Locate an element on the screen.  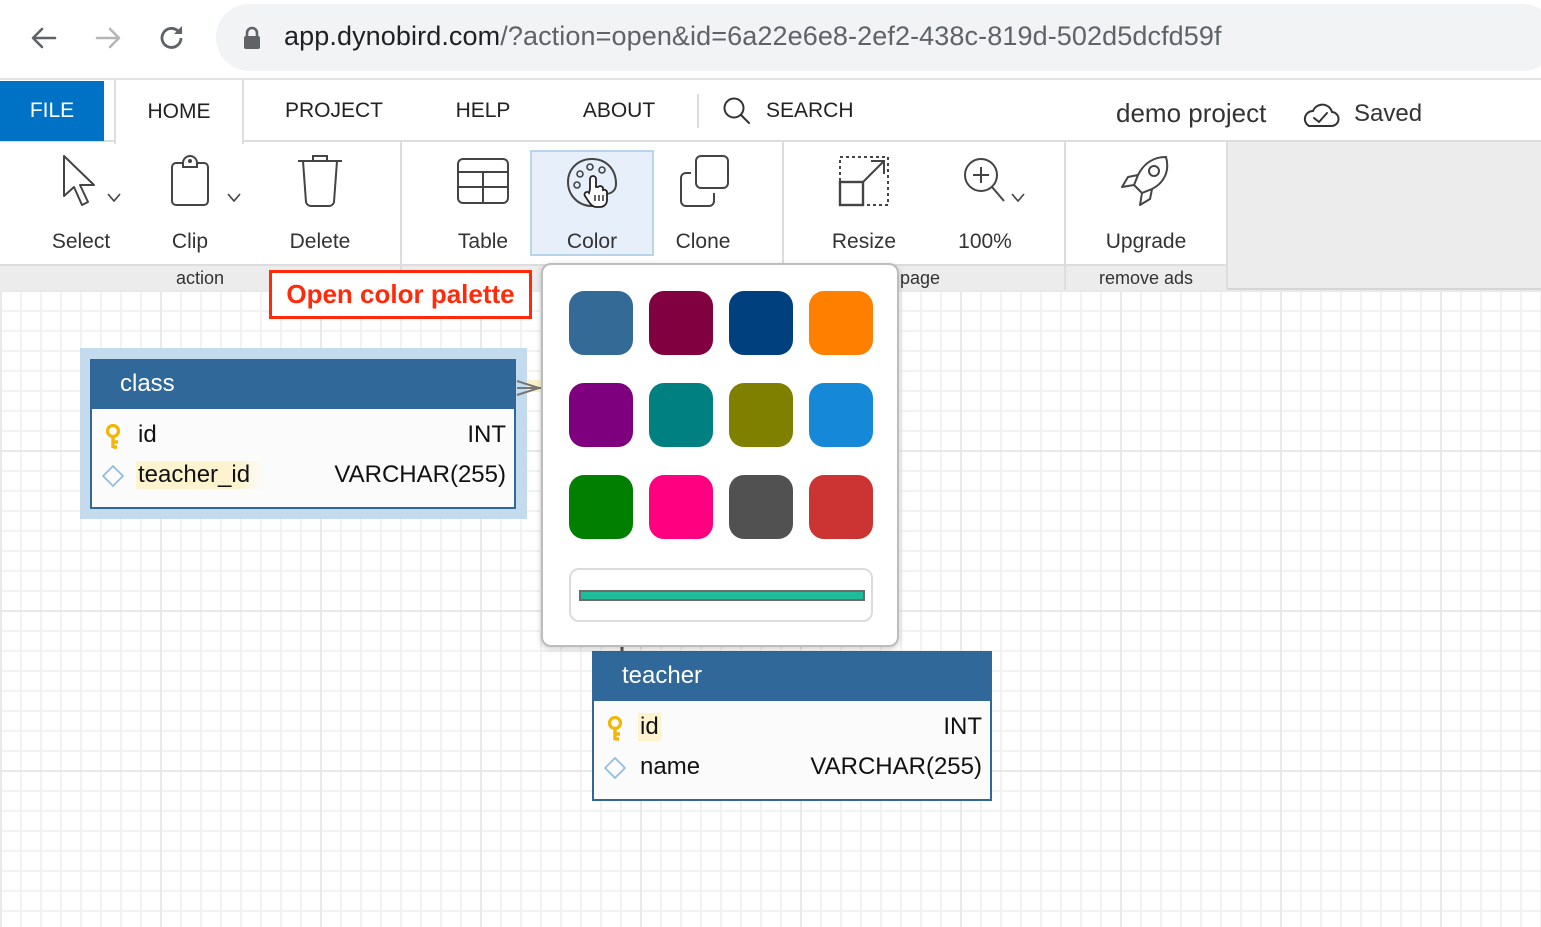
zoom-level-label: 100% is located at coordinates (985, 241).